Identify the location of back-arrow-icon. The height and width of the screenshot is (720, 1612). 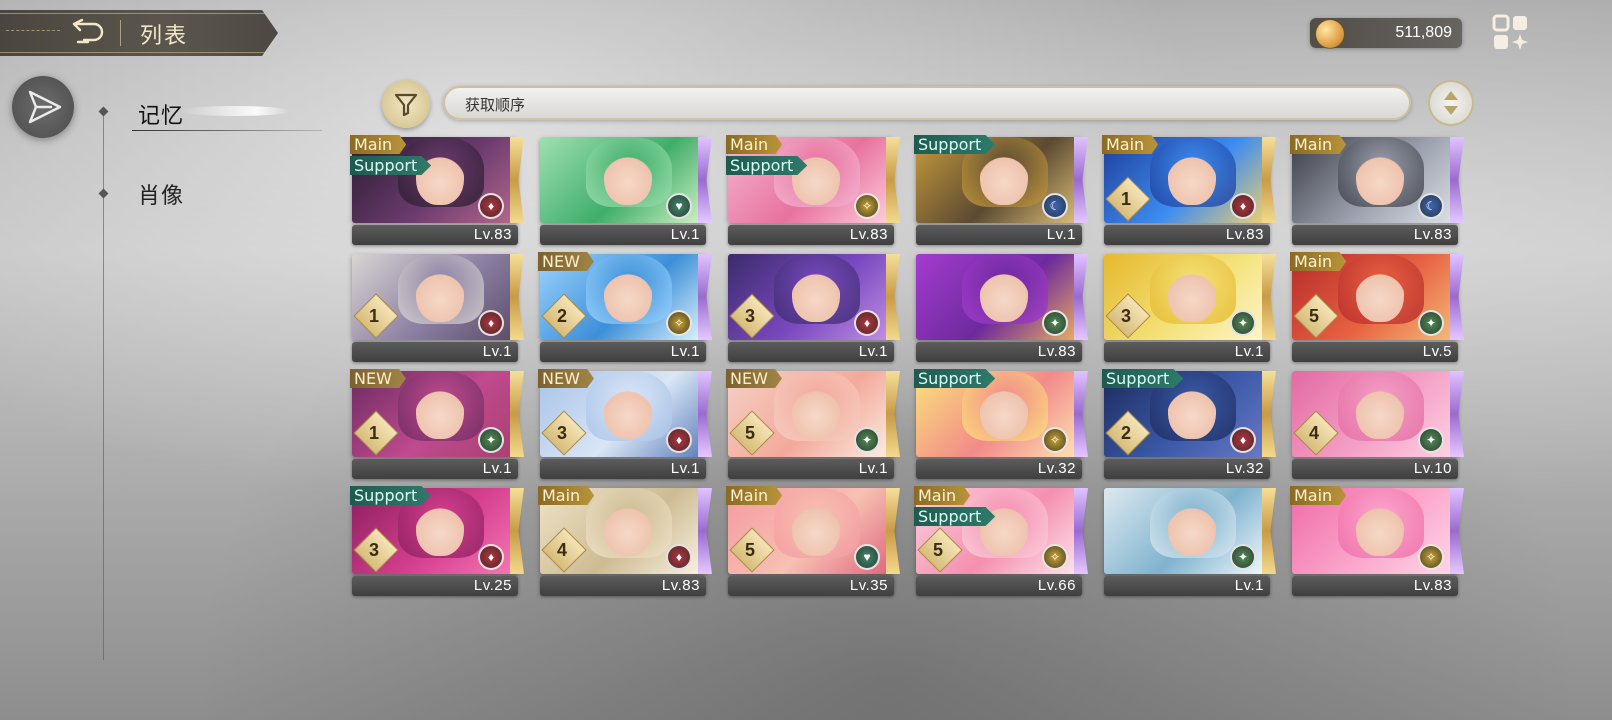
(88, 31).